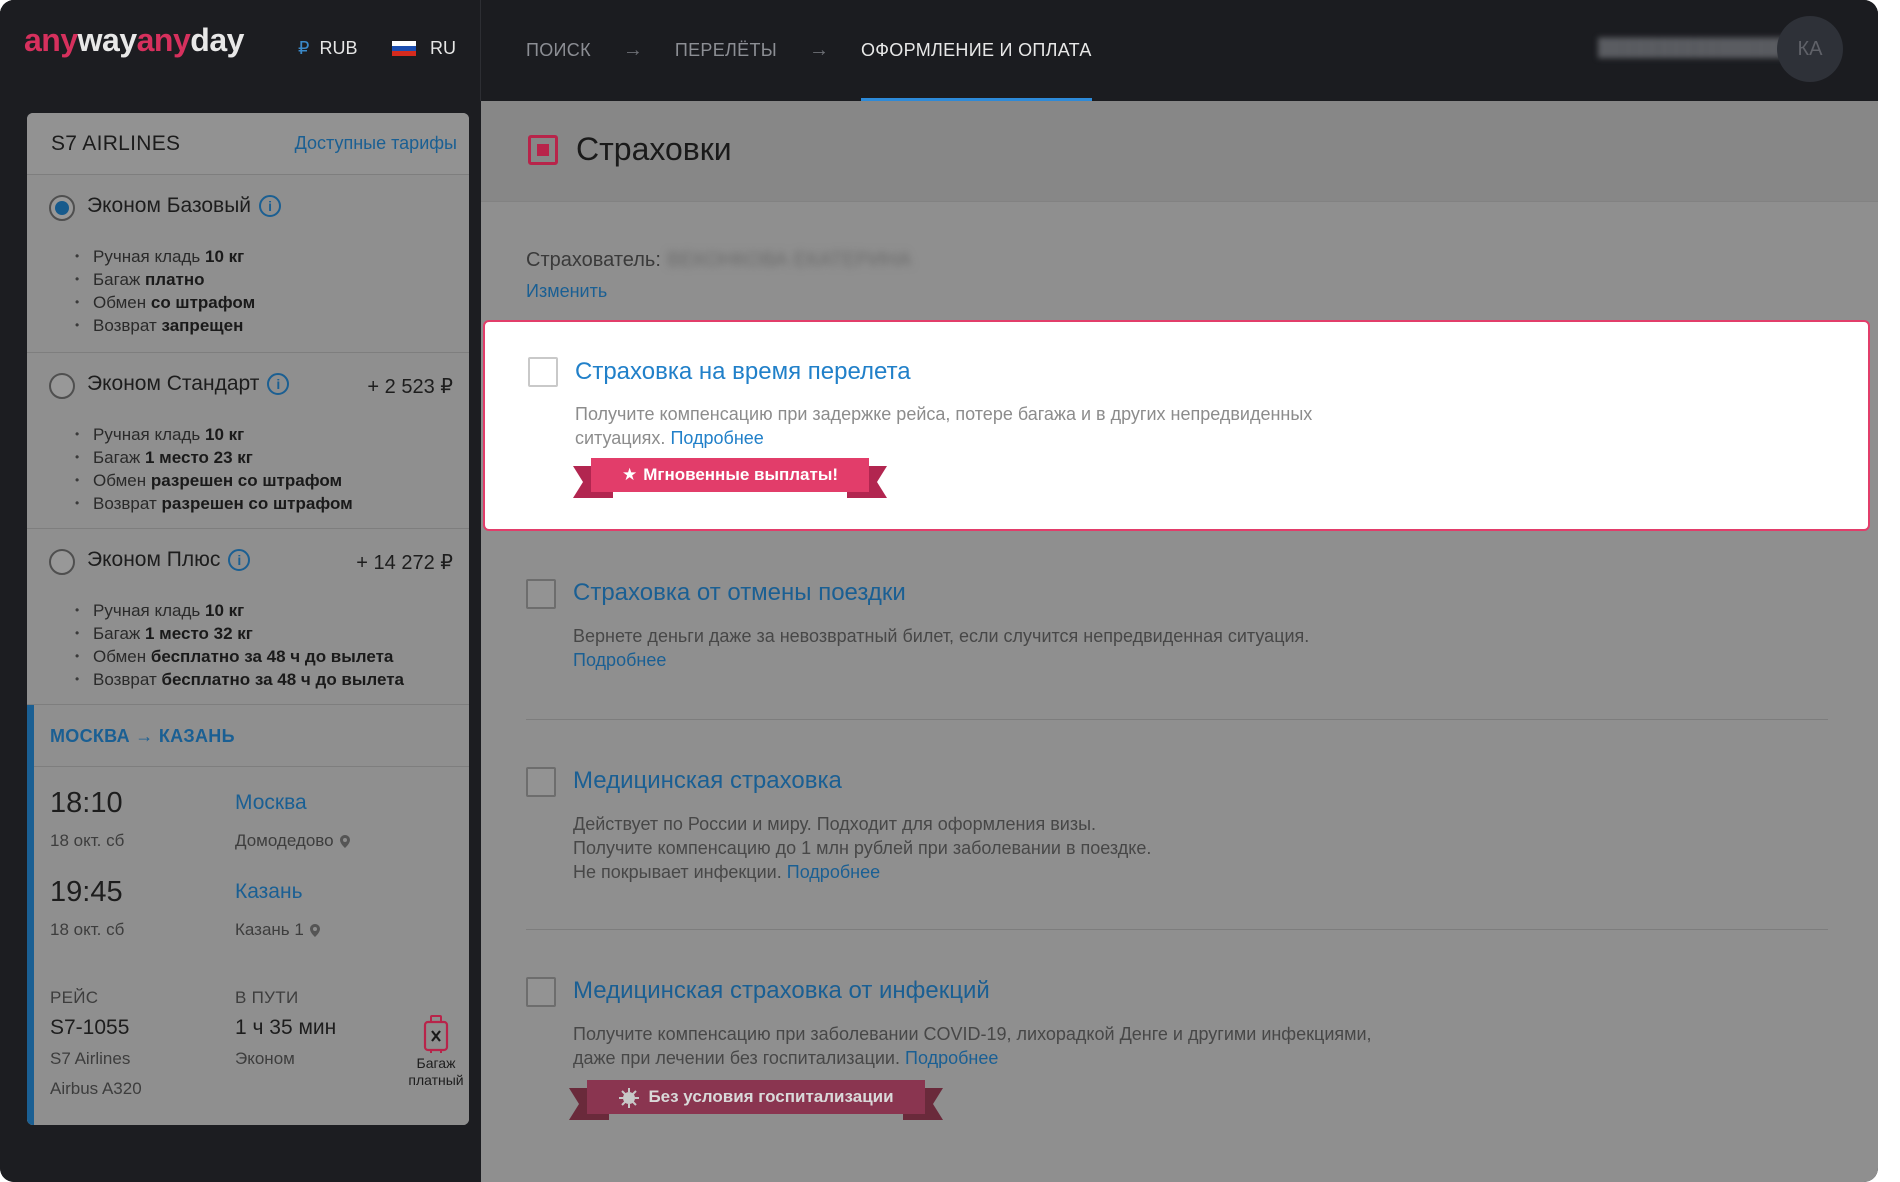  I want to click on fare-feature: Багаж 1 место 32 кг, so click(268, 633).